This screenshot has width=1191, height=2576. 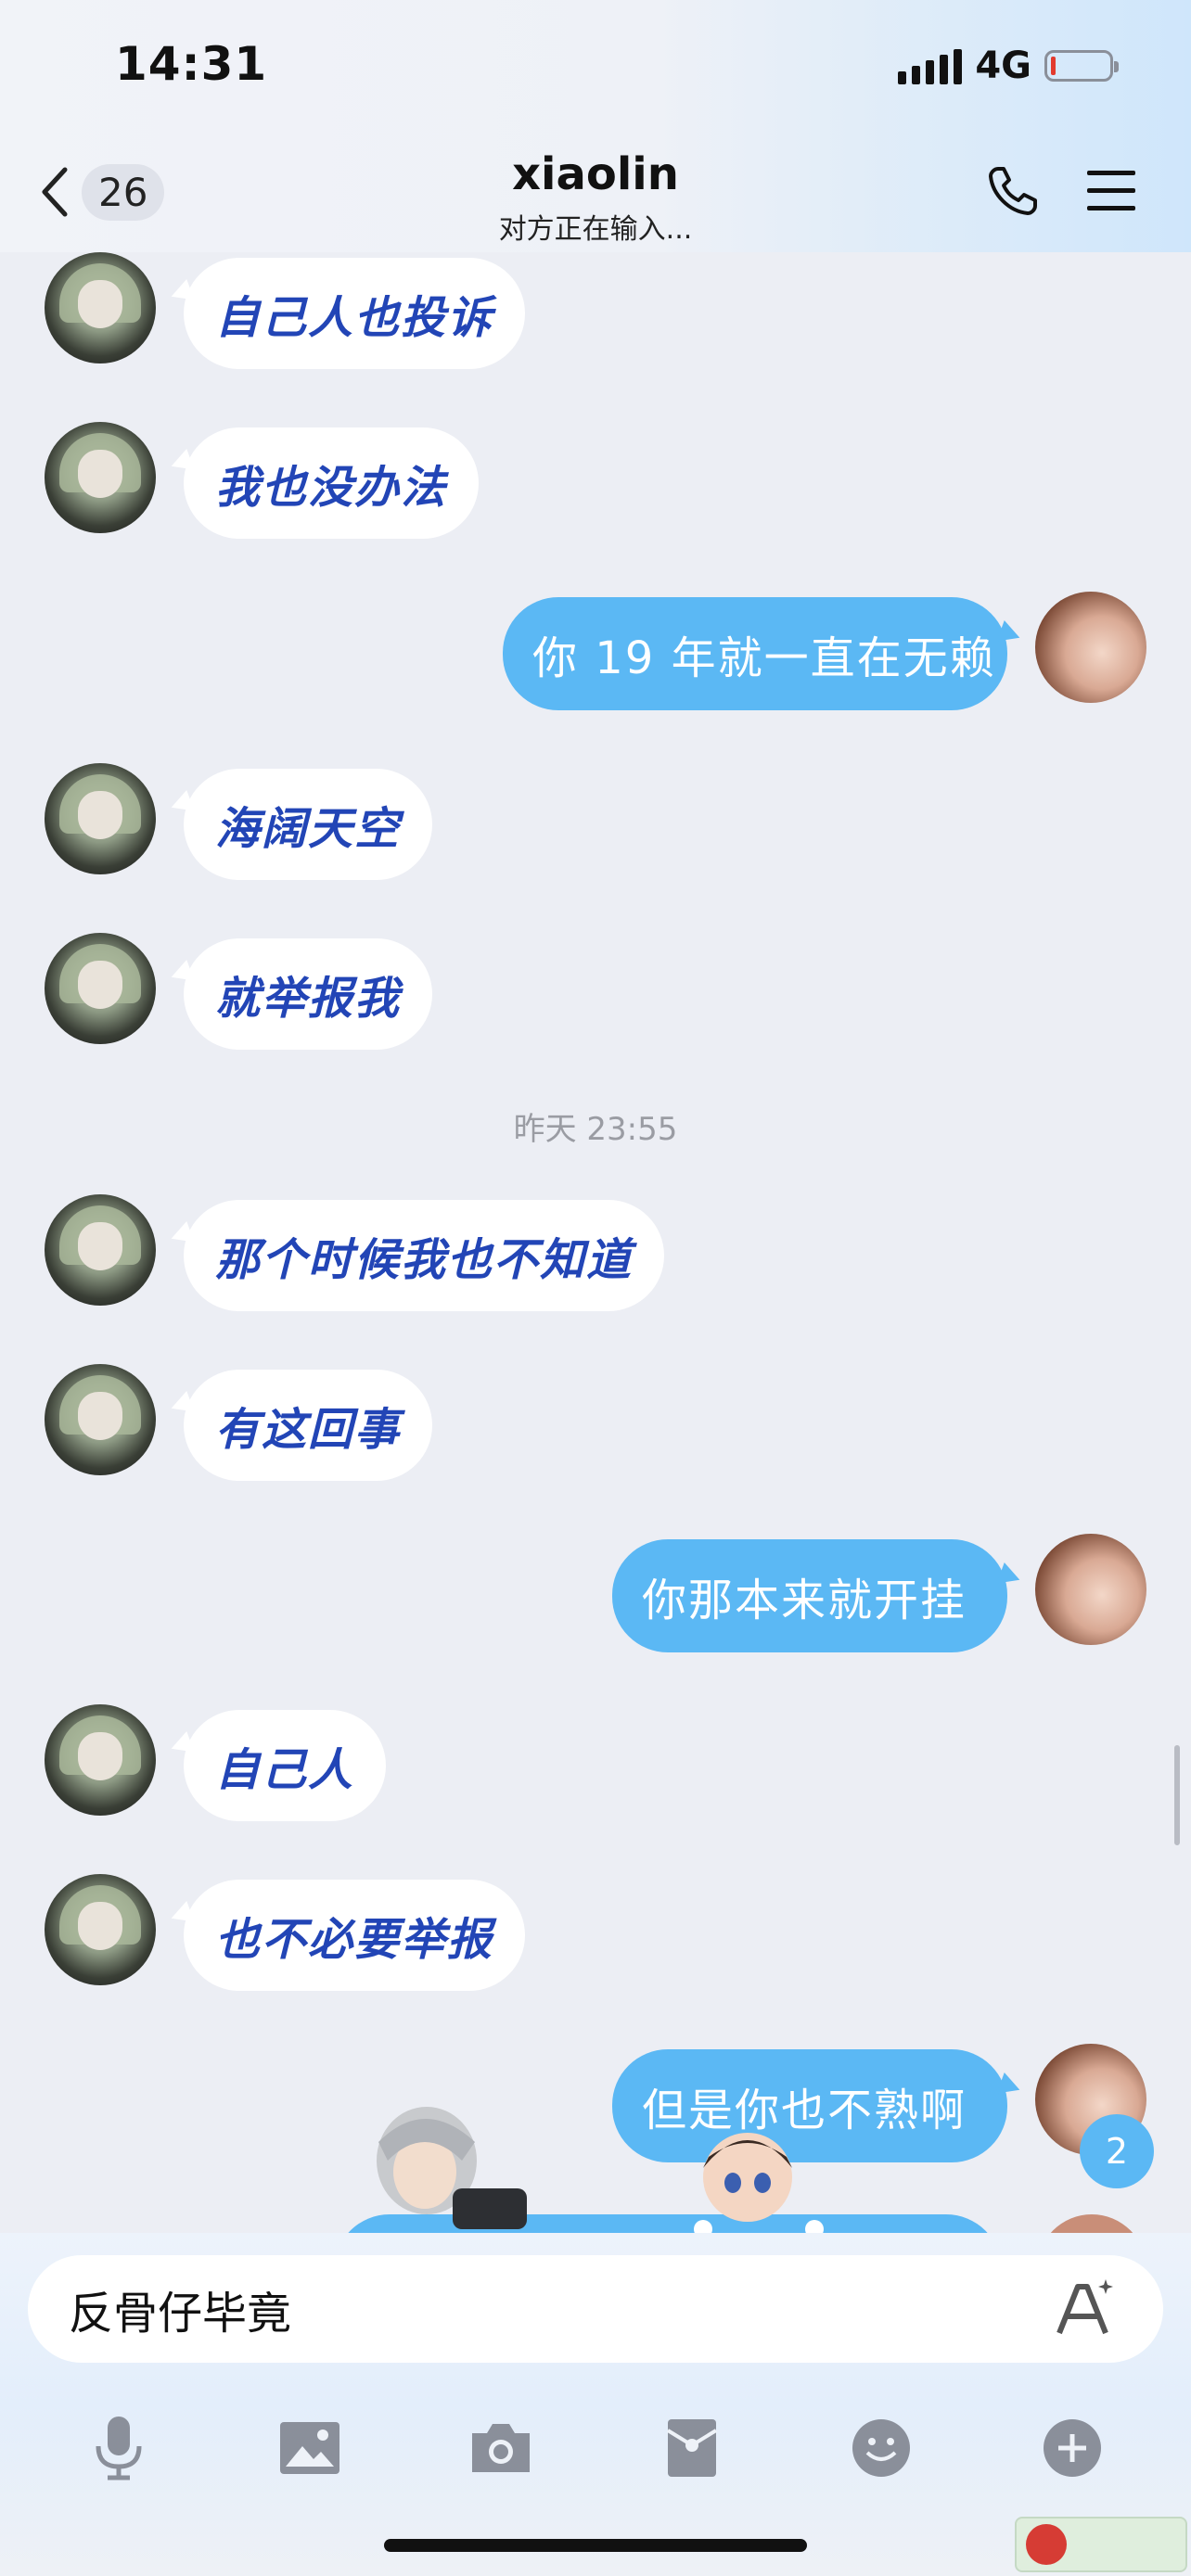 I want to click on message-bubble-received: 就举报我, so click(x=308, y=994).